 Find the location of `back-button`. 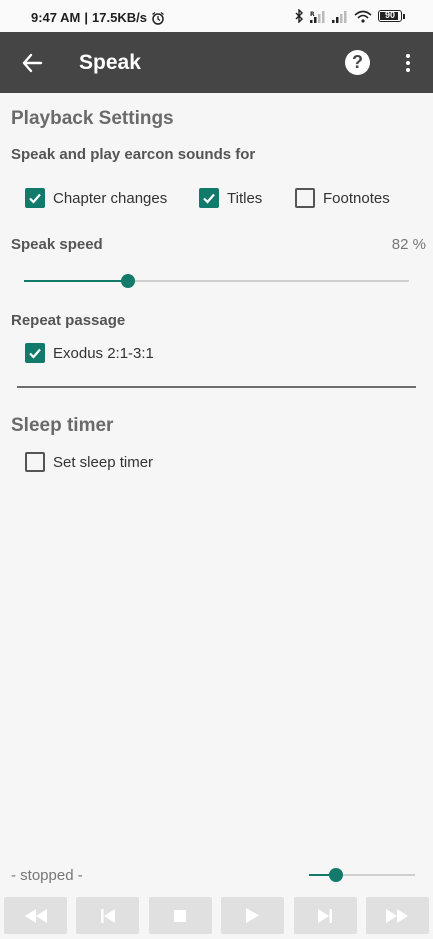

back-button is located at coordinates (32, 63).